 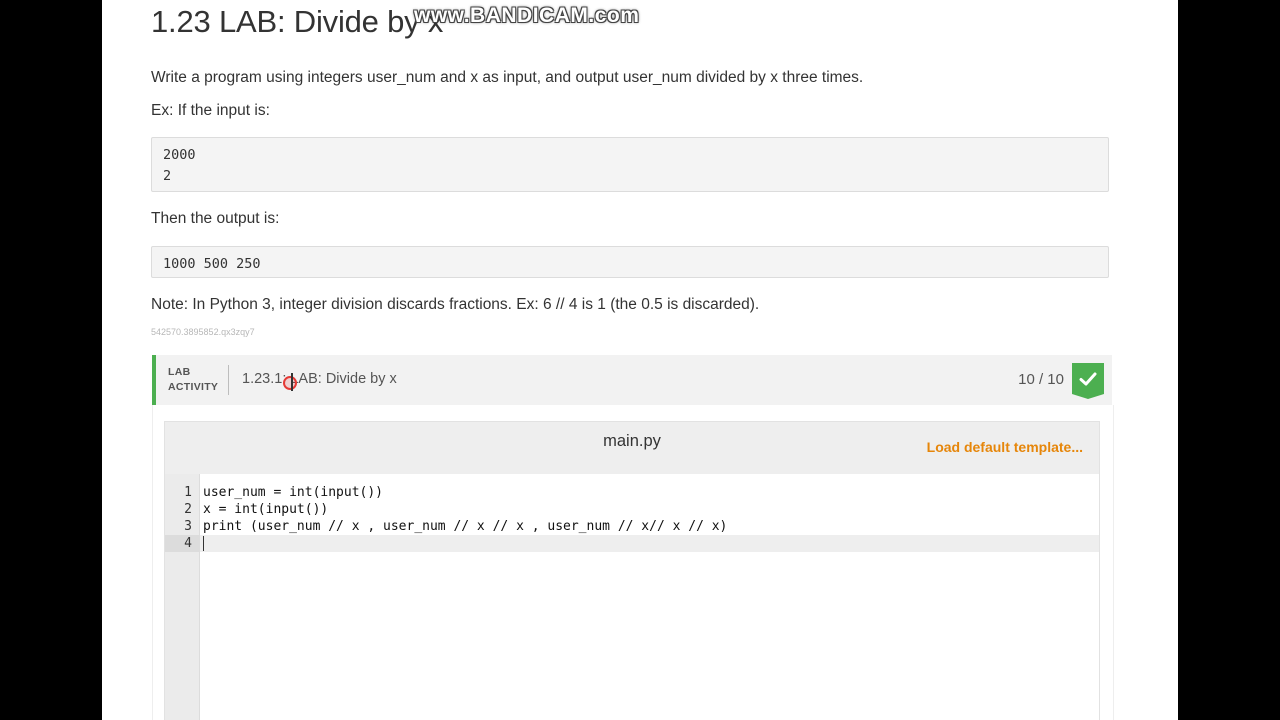 I want to click on activity-label: ACTIVITY, so click(x=193, y=387).